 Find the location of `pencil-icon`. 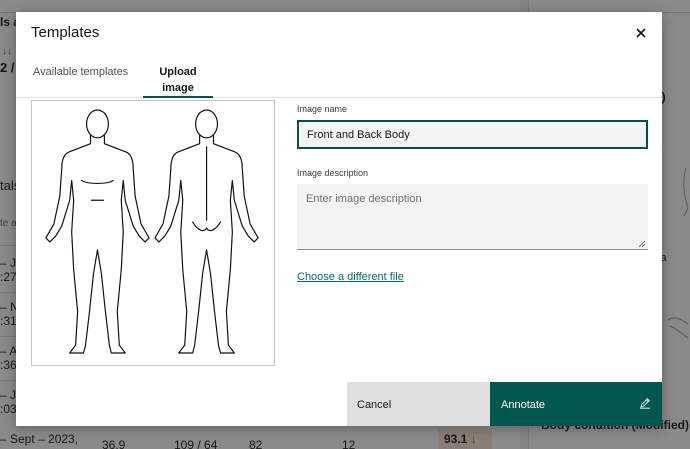

pencil-icon is located at coordinates (645, 403).